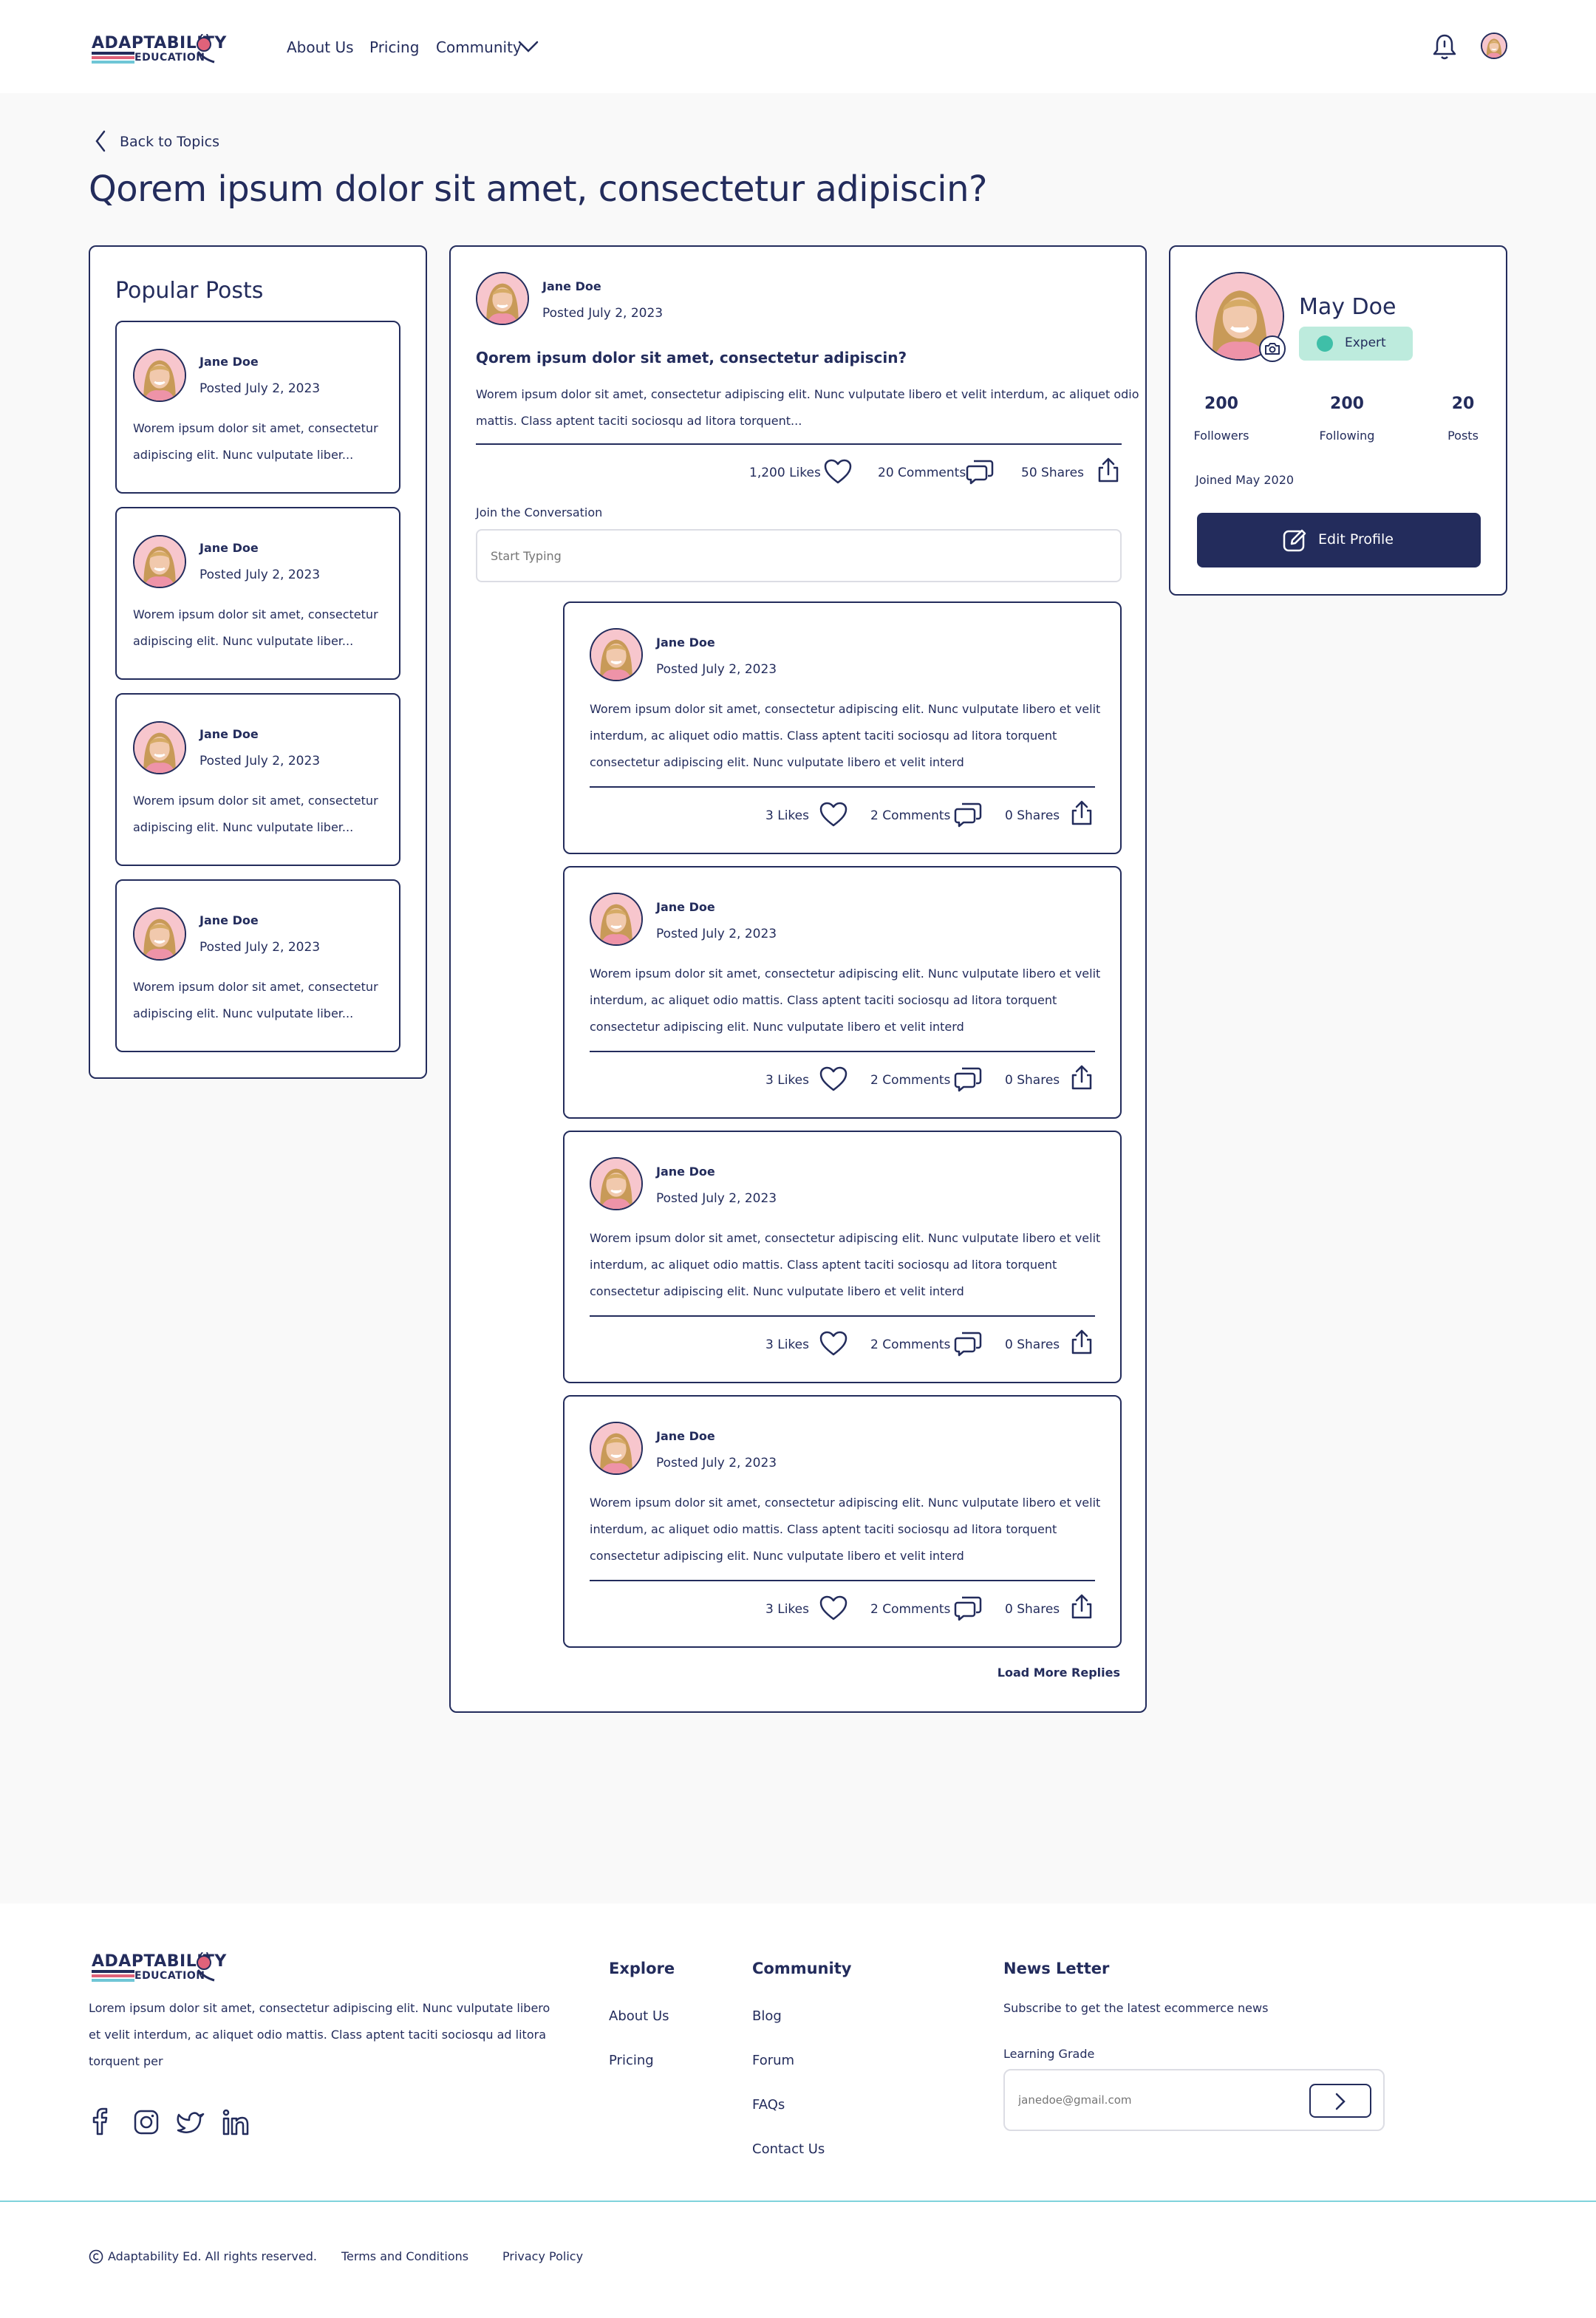 This screenshot has height=2318, width=1596. I want to click on nav-about-us: About Us, so click(320, 47).